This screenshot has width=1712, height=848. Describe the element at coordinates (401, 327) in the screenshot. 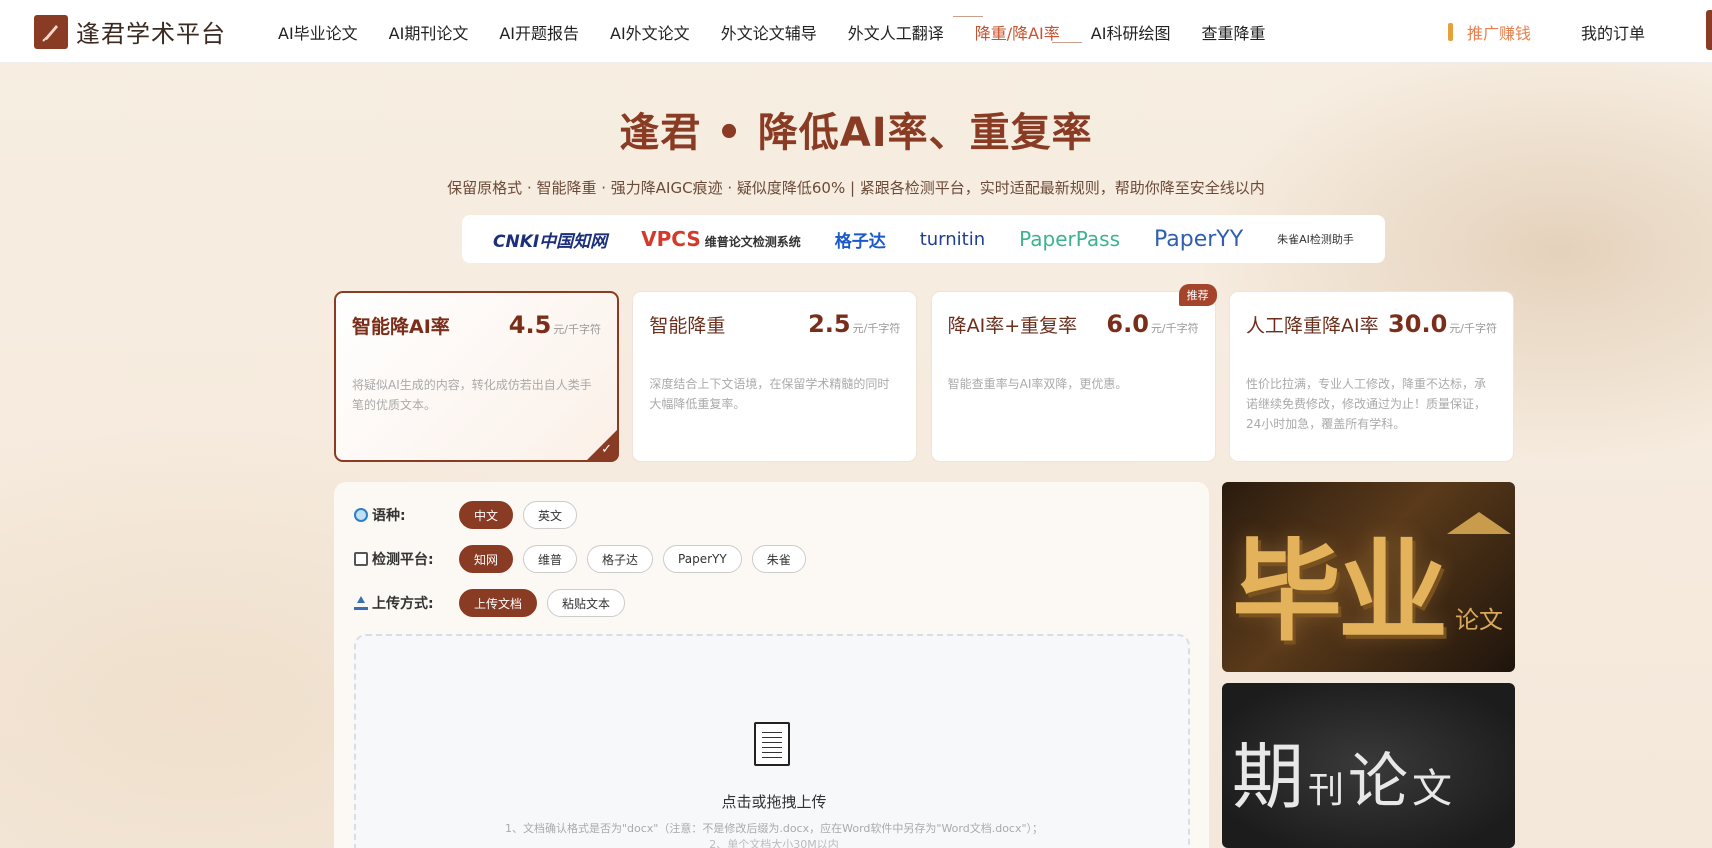

I see `card-title: 智能降AI率` at that location.